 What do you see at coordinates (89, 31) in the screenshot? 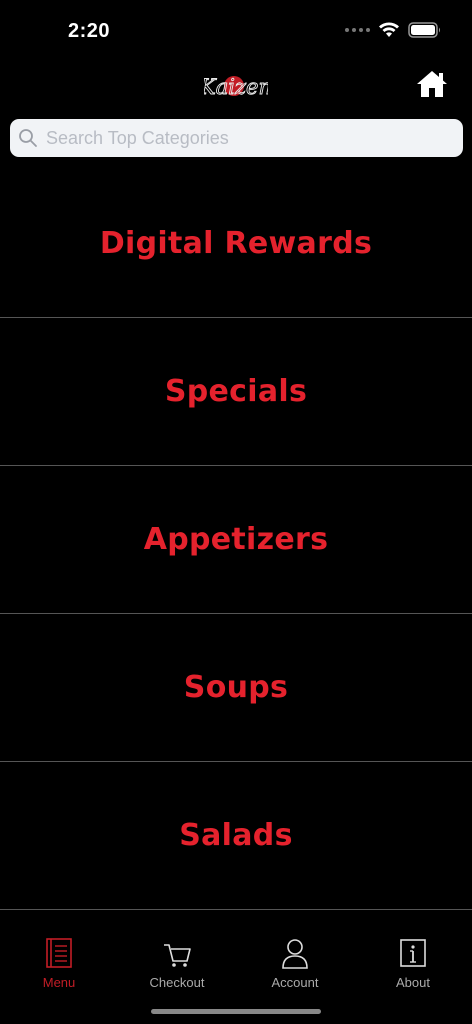
I see `status-time: 2:20` at bounding box center [89, 31].